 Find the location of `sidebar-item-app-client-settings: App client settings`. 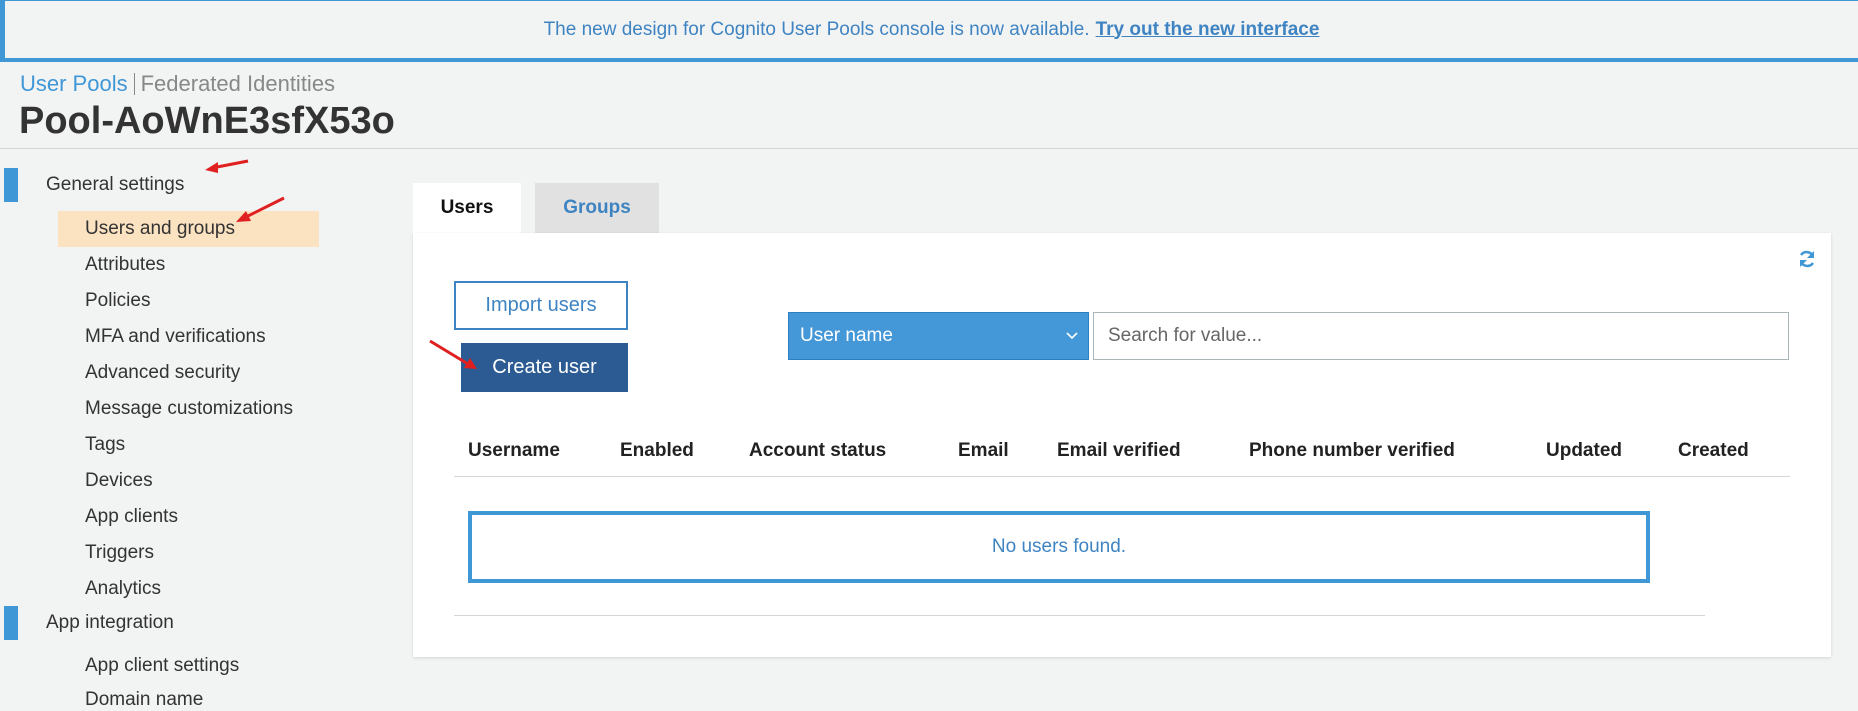

sidebar-item-app-client-settings: App client settings is located at coordinates (162, 666).